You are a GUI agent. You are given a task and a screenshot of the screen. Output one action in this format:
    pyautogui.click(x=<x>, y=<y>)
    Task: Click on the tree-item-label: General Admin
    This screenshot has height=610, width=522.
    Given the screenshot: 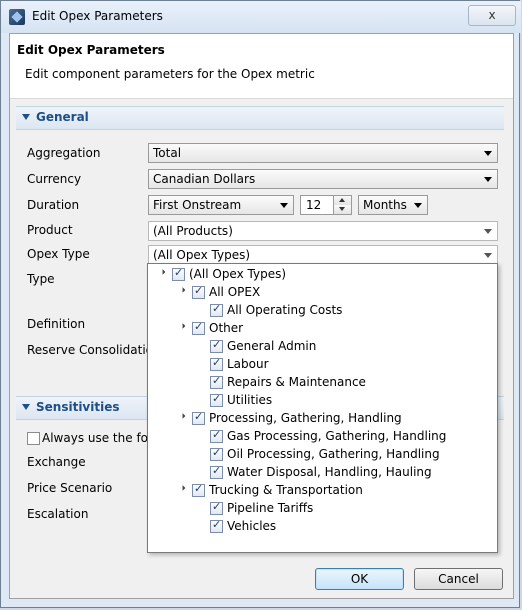 What is the action you would take?
    pyautogui.click(x=272, y=346)
    